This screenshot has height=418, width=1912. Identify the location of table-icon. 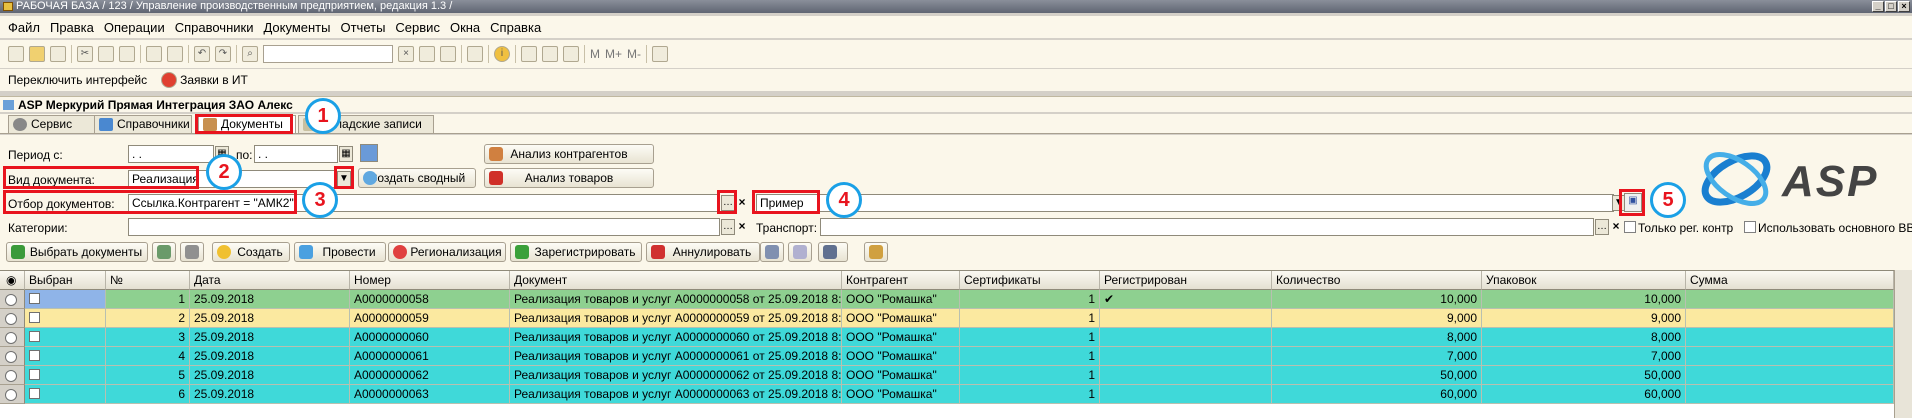
(571, 54).